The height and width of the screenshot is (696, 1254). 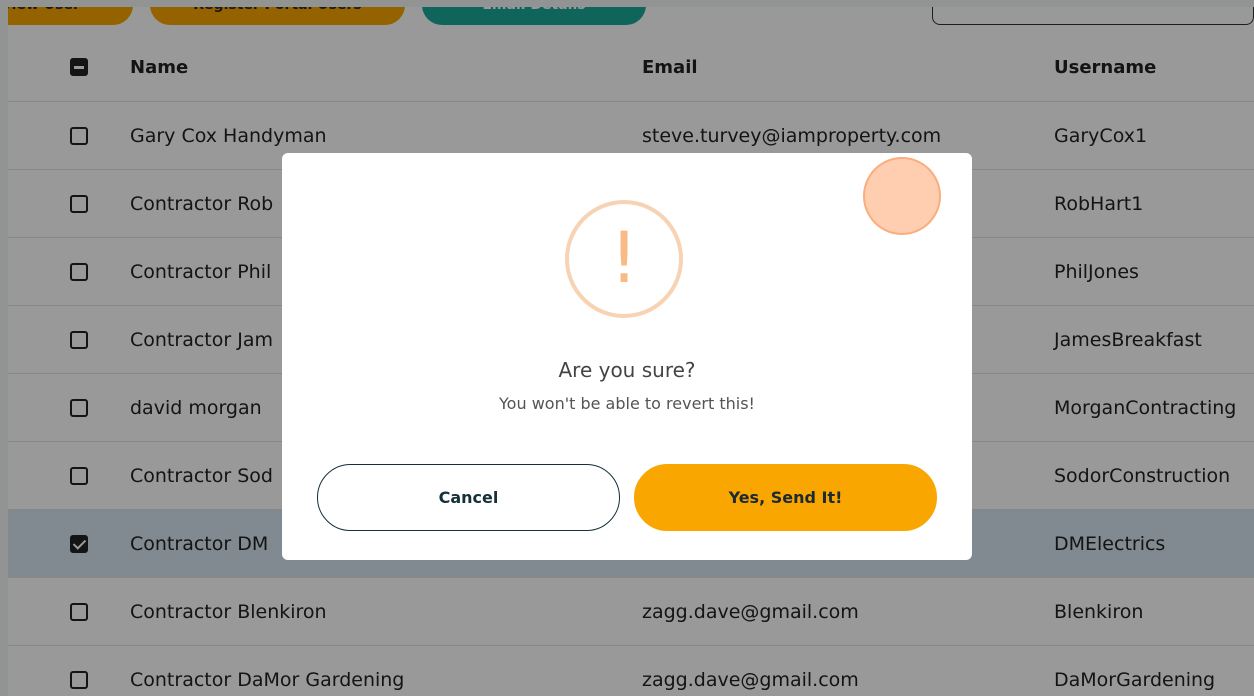 I want to click on dialog-title: Are you sure?, so click(x=627, y=370).